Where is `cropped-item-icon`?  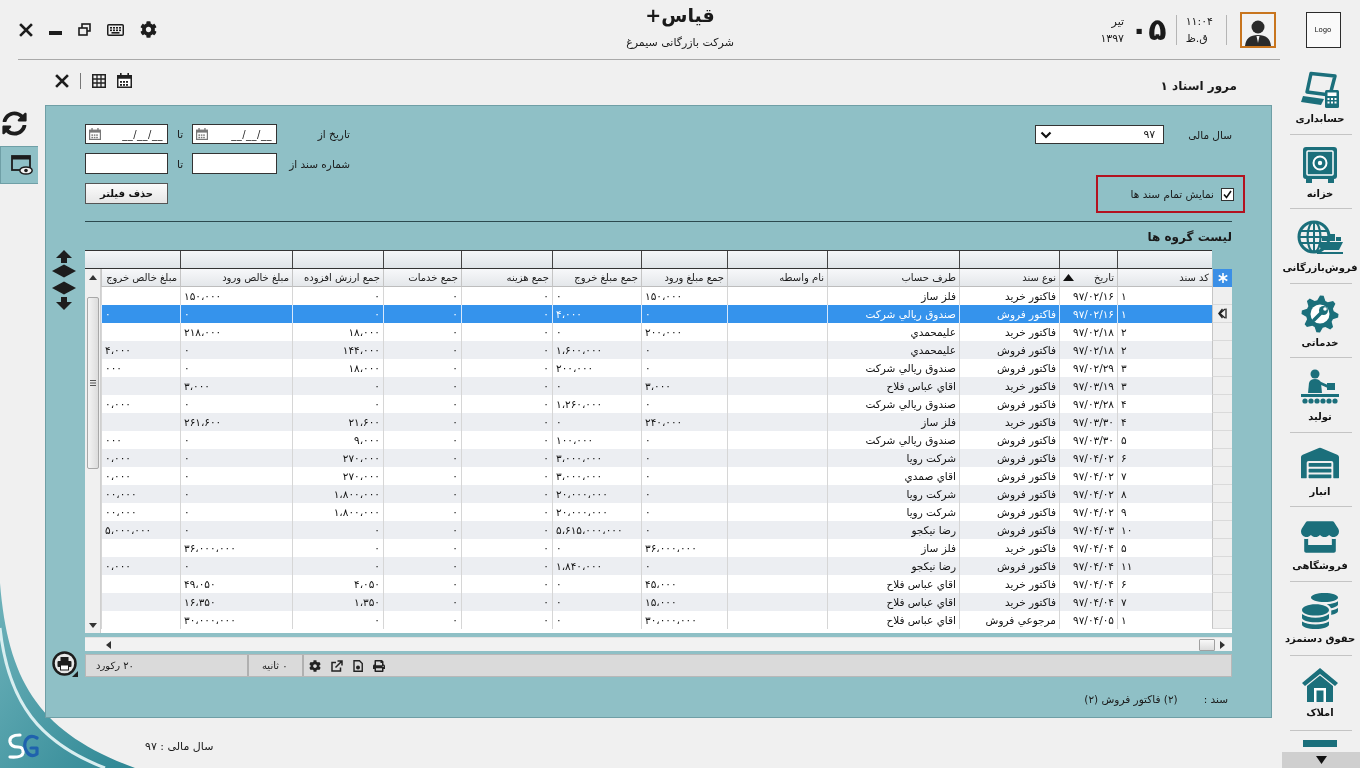
cropped-item-icon is located at coordinates (1320, 743).